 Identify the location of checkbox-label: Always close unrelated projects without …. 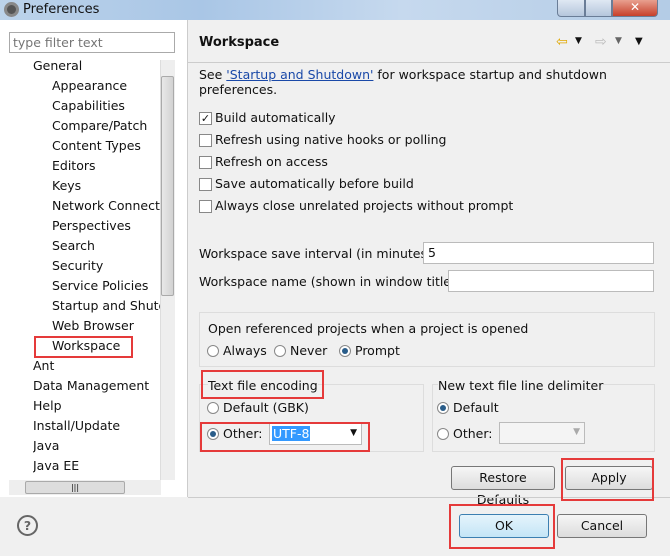
(364, 205).